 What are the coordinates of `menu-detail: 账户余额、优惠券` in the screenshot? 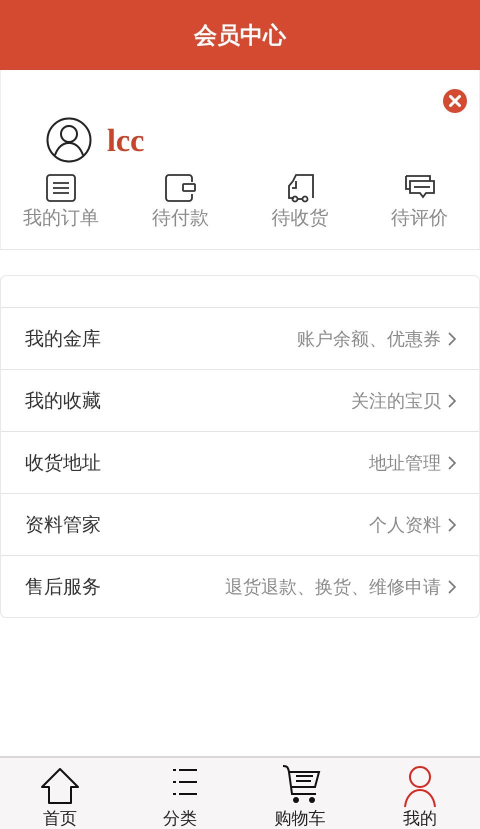 It's located at (369, 339).